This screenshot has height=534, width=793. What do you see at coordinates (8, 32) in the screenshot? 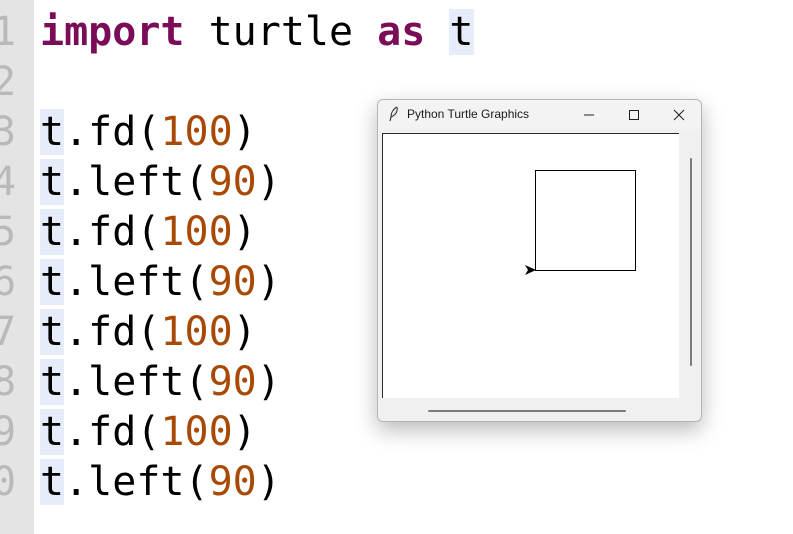
I see `line-number: 1` at bounding box center [8, 32].